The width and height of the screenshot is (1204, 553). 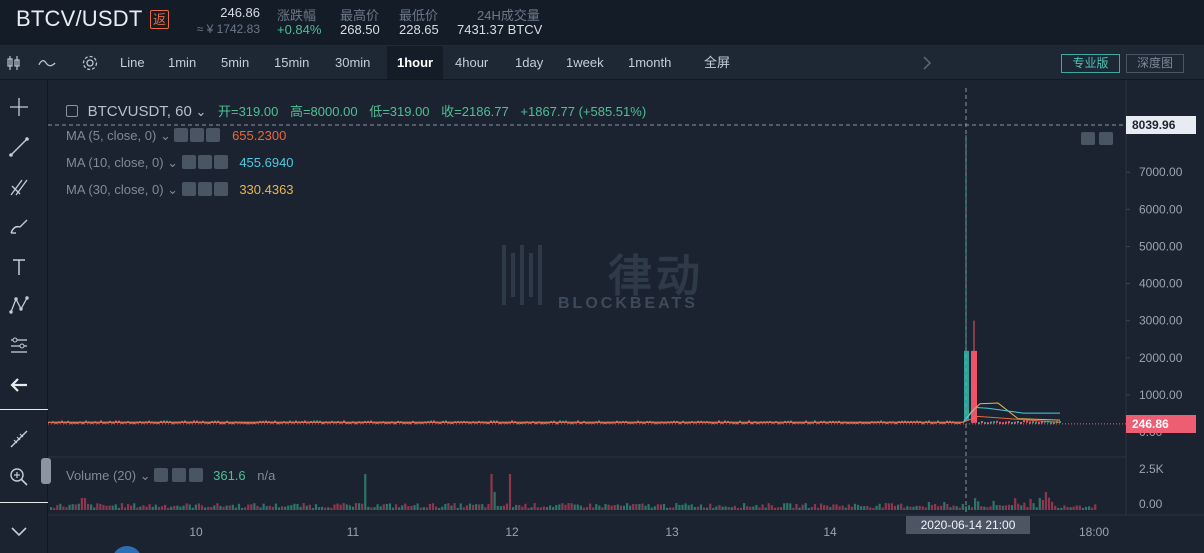 What do you see at coordinates (513, 275) in the screenshot?
I see `watermark-logo-bar` at bounding box center [513, 275].